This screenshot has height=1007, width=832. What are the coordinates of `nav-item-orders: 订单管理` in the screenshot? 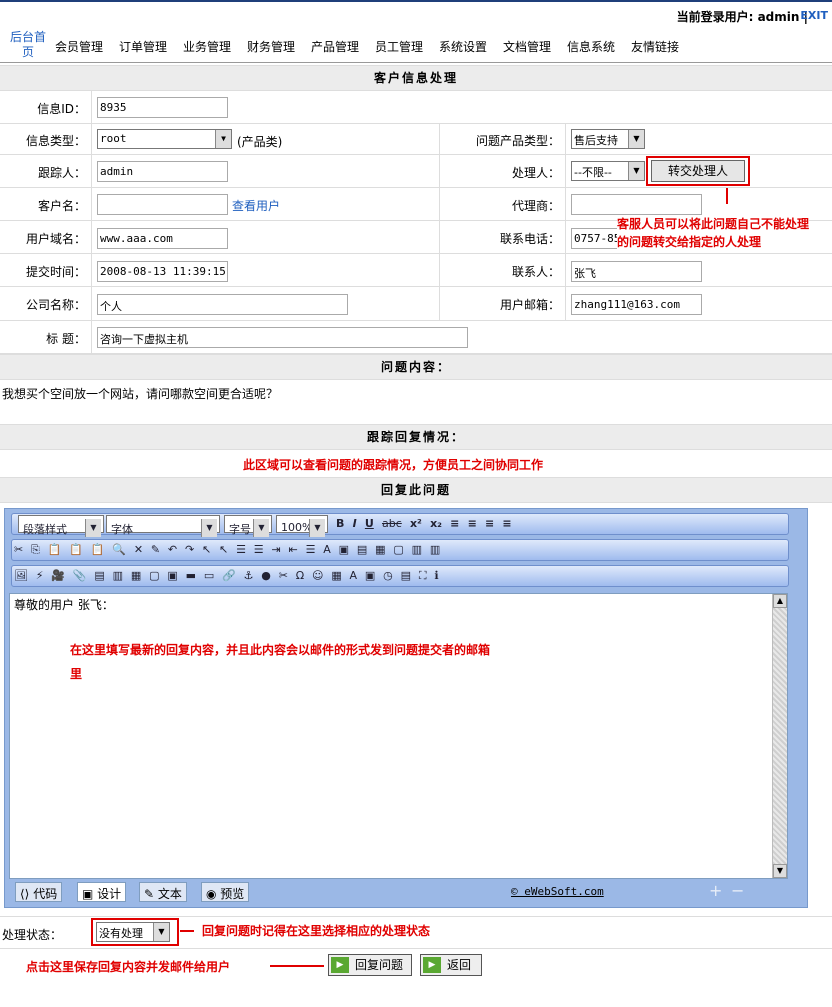 It's located at (143, 46).